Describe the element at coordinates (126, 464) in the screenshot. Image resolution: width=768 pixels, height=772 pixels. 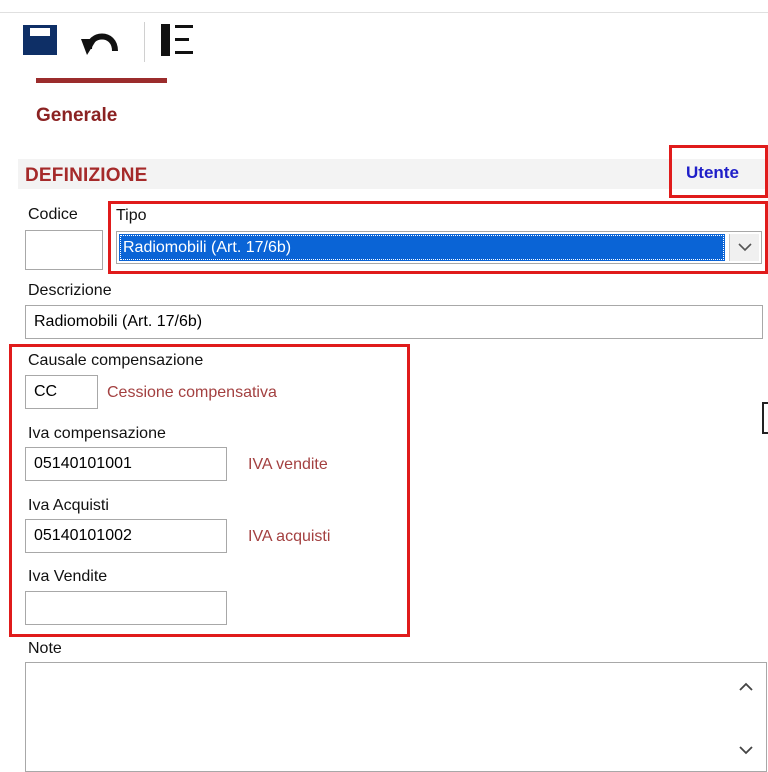
I see `iva-compensazione-input: 05140101001` at that location.